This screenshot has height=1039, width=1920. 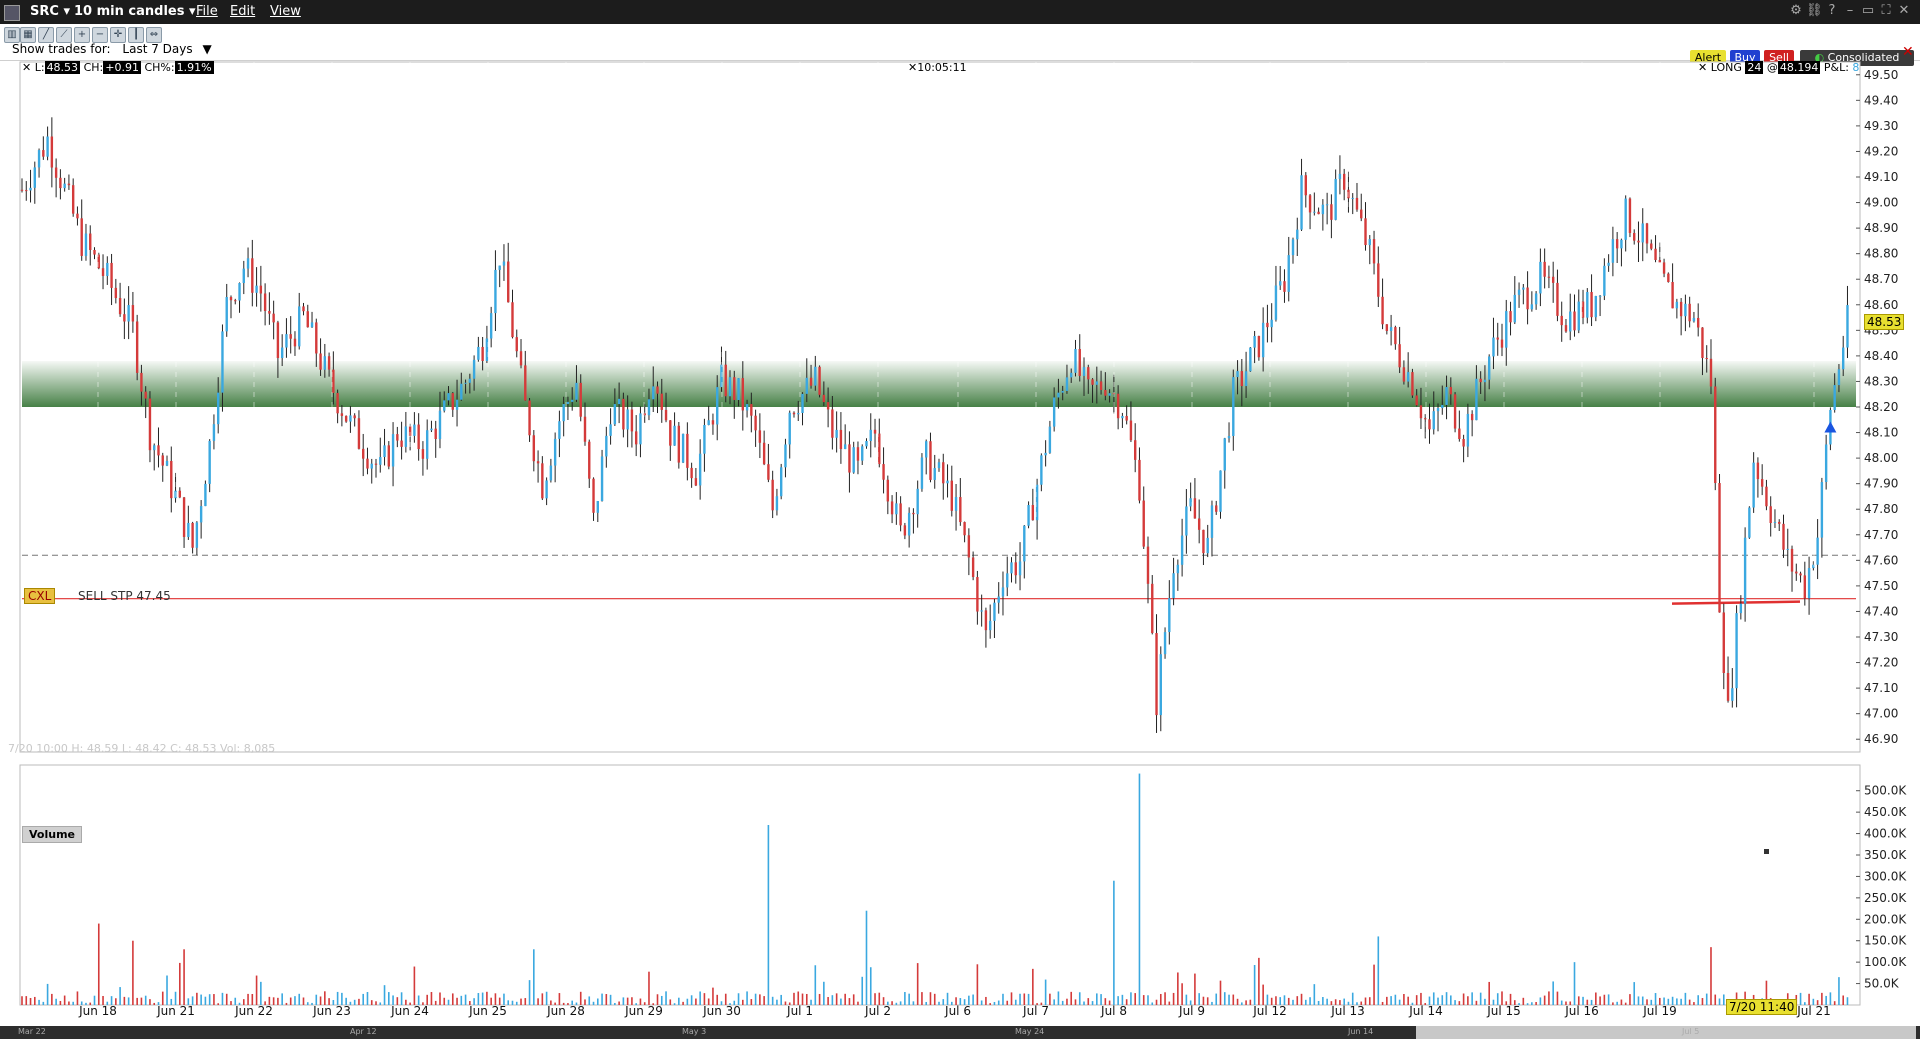 What do you see at coordinates (1832, 11) in the screenshot?
I see `help-icon: ?` at bounding box center [1832, 11].